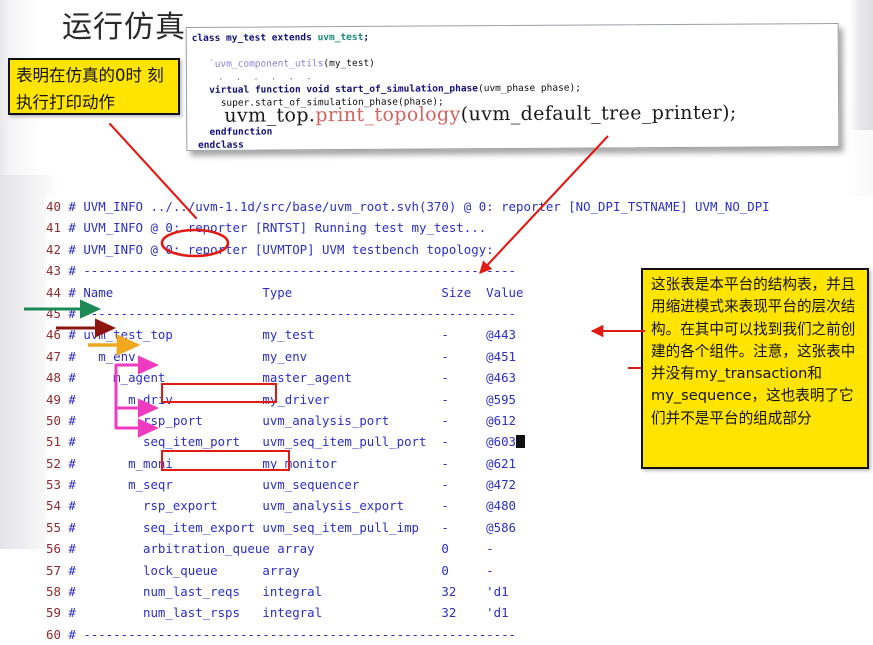 The width and height of the screenshot is (873, 645). Describe the element at coordinates (248, 38) in the screenshot. I see `code-token: my_test` at that location.